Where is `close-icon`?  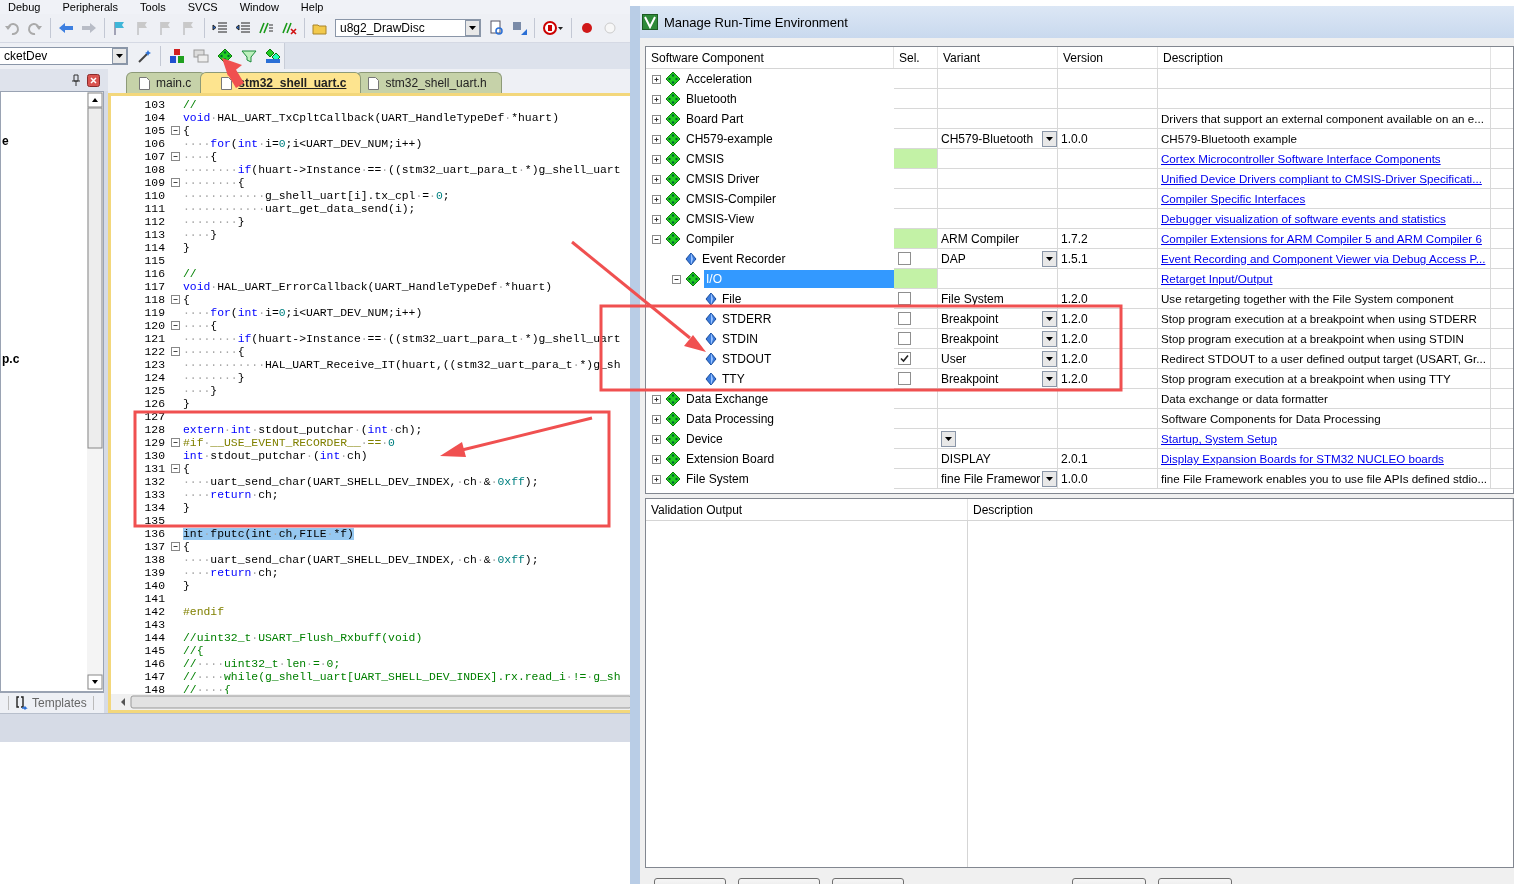 close-icon is located at coordinates (93, 80).